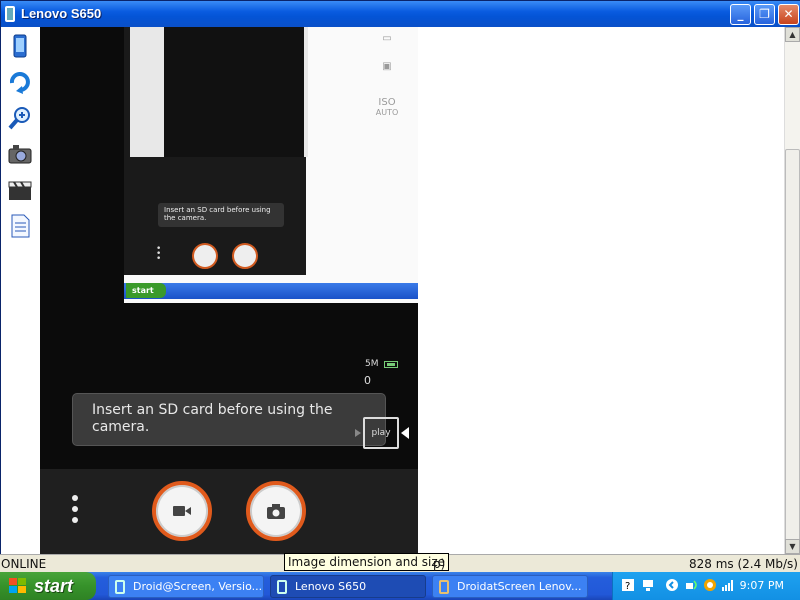 This screenshot has height=600, width=800. What do you see at coordinates (710, 585) in the screenshot?
I see `security-icon` at bounding box center [710, 585].